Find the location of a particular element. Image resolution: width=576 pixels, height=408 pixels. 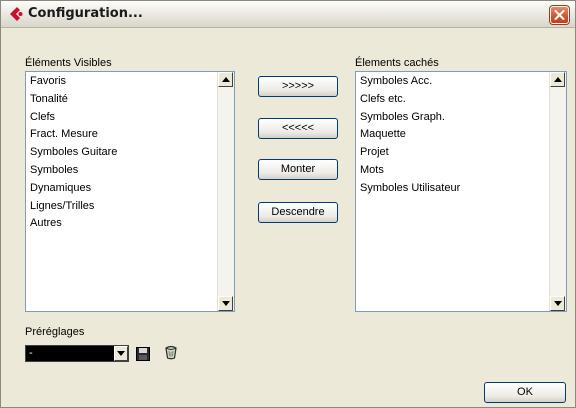

visible-list-label: Éléments Visibles is located at coordinates (68, 63).